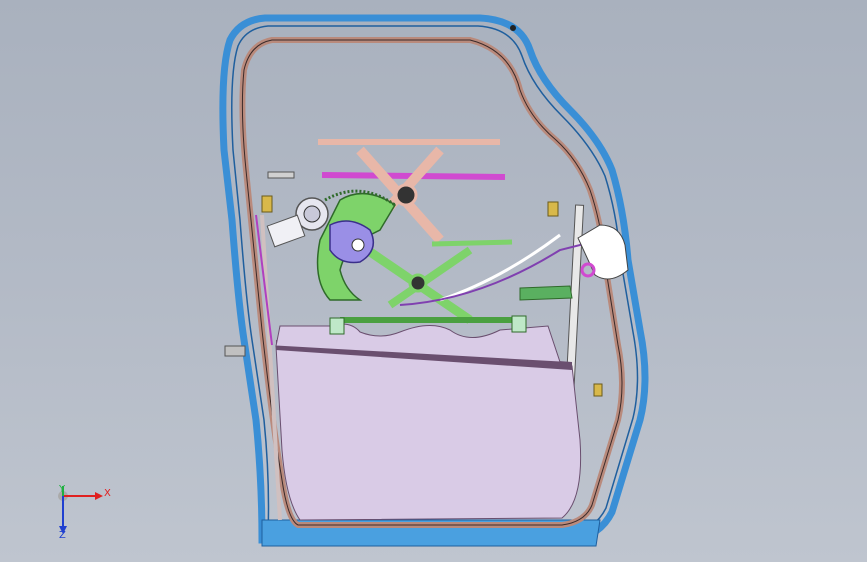  I want to click on motor-gear-hub, so click(312, 214).